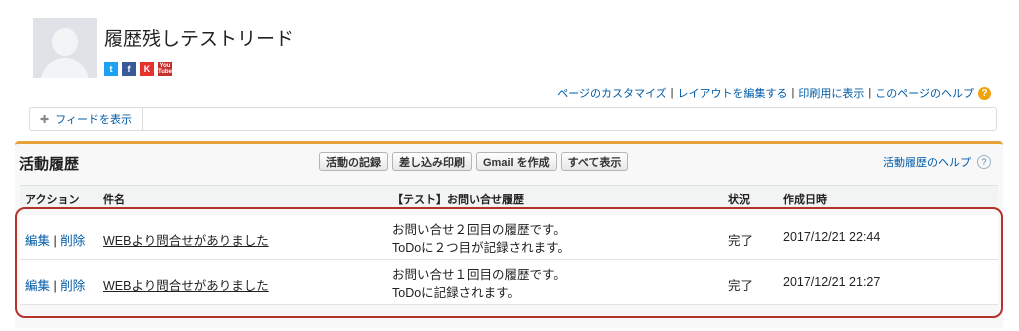 The image size is (1019, 331). I want to click on activity-buttons: 活動の記録 差し込み印刷 Gmail を作成 すべて表示, so click(474, 161).